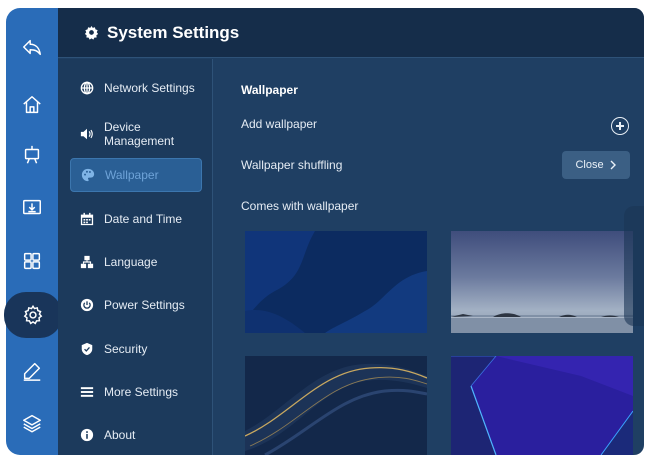  Describe the element at coordinates (620, 126) in the screenshot. I see `add-wallpaper-button` at that location.